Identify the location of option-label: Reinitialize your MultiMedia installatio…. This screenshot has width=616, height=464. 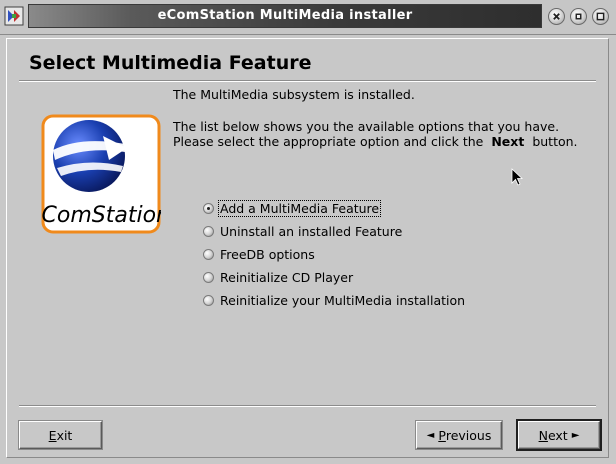
(343, 300).